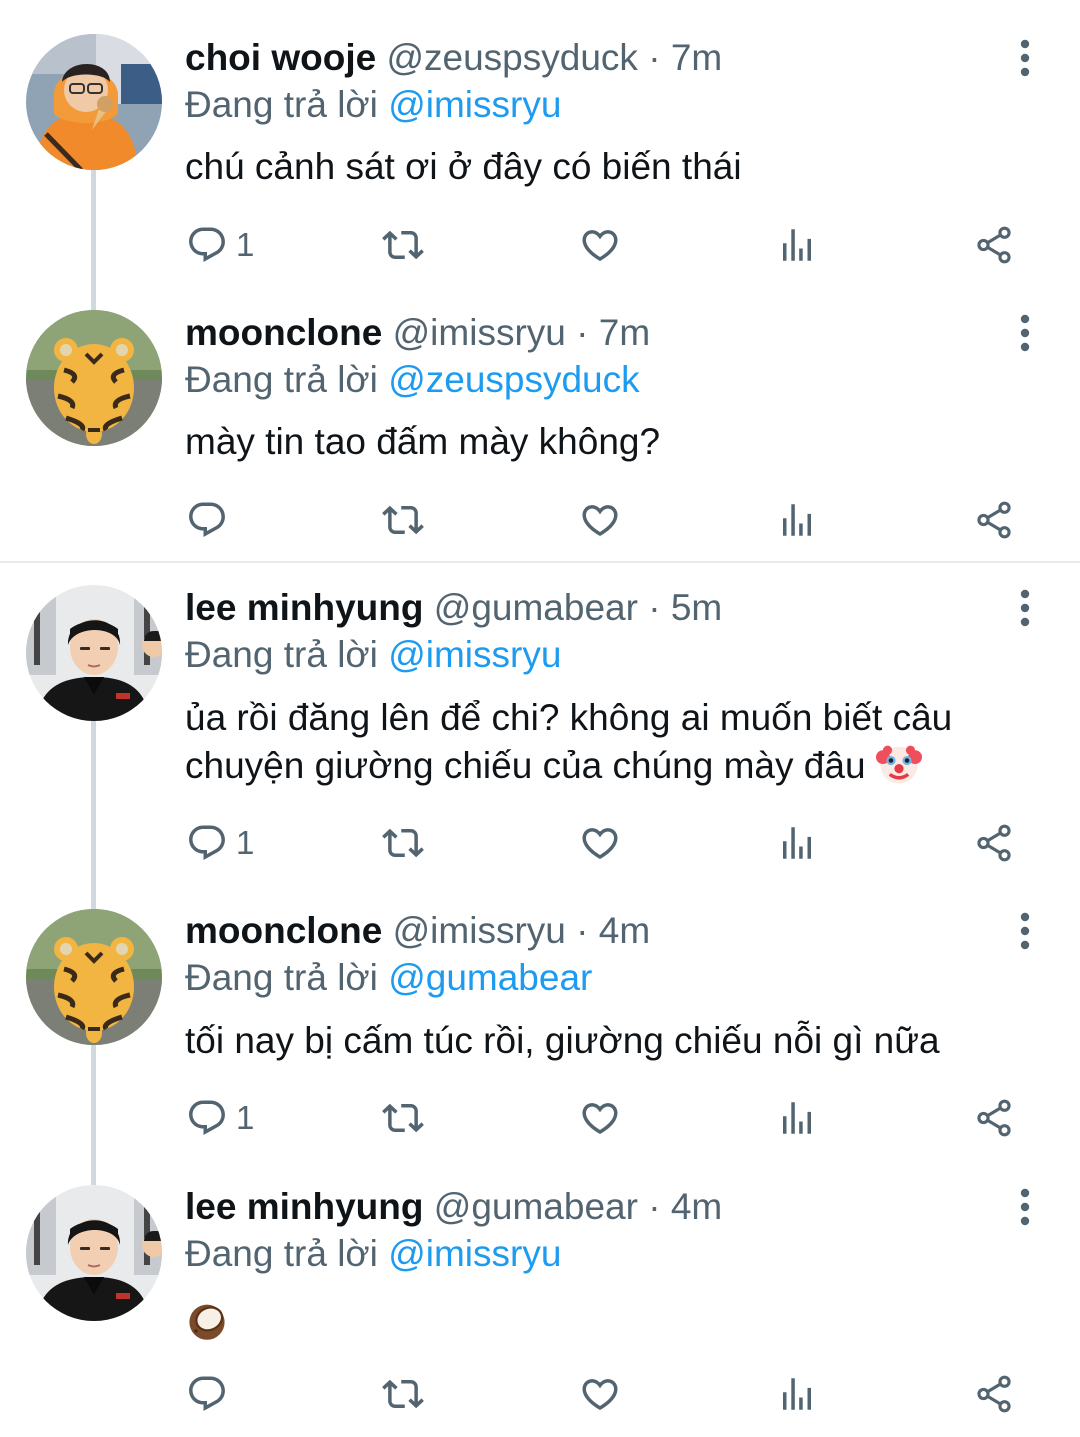 The image size is (1080, 1437). What do you see at coordinates (696, 607) in the screenshot?
I see `timestamp: 5m` at bounding box center [696, 607].